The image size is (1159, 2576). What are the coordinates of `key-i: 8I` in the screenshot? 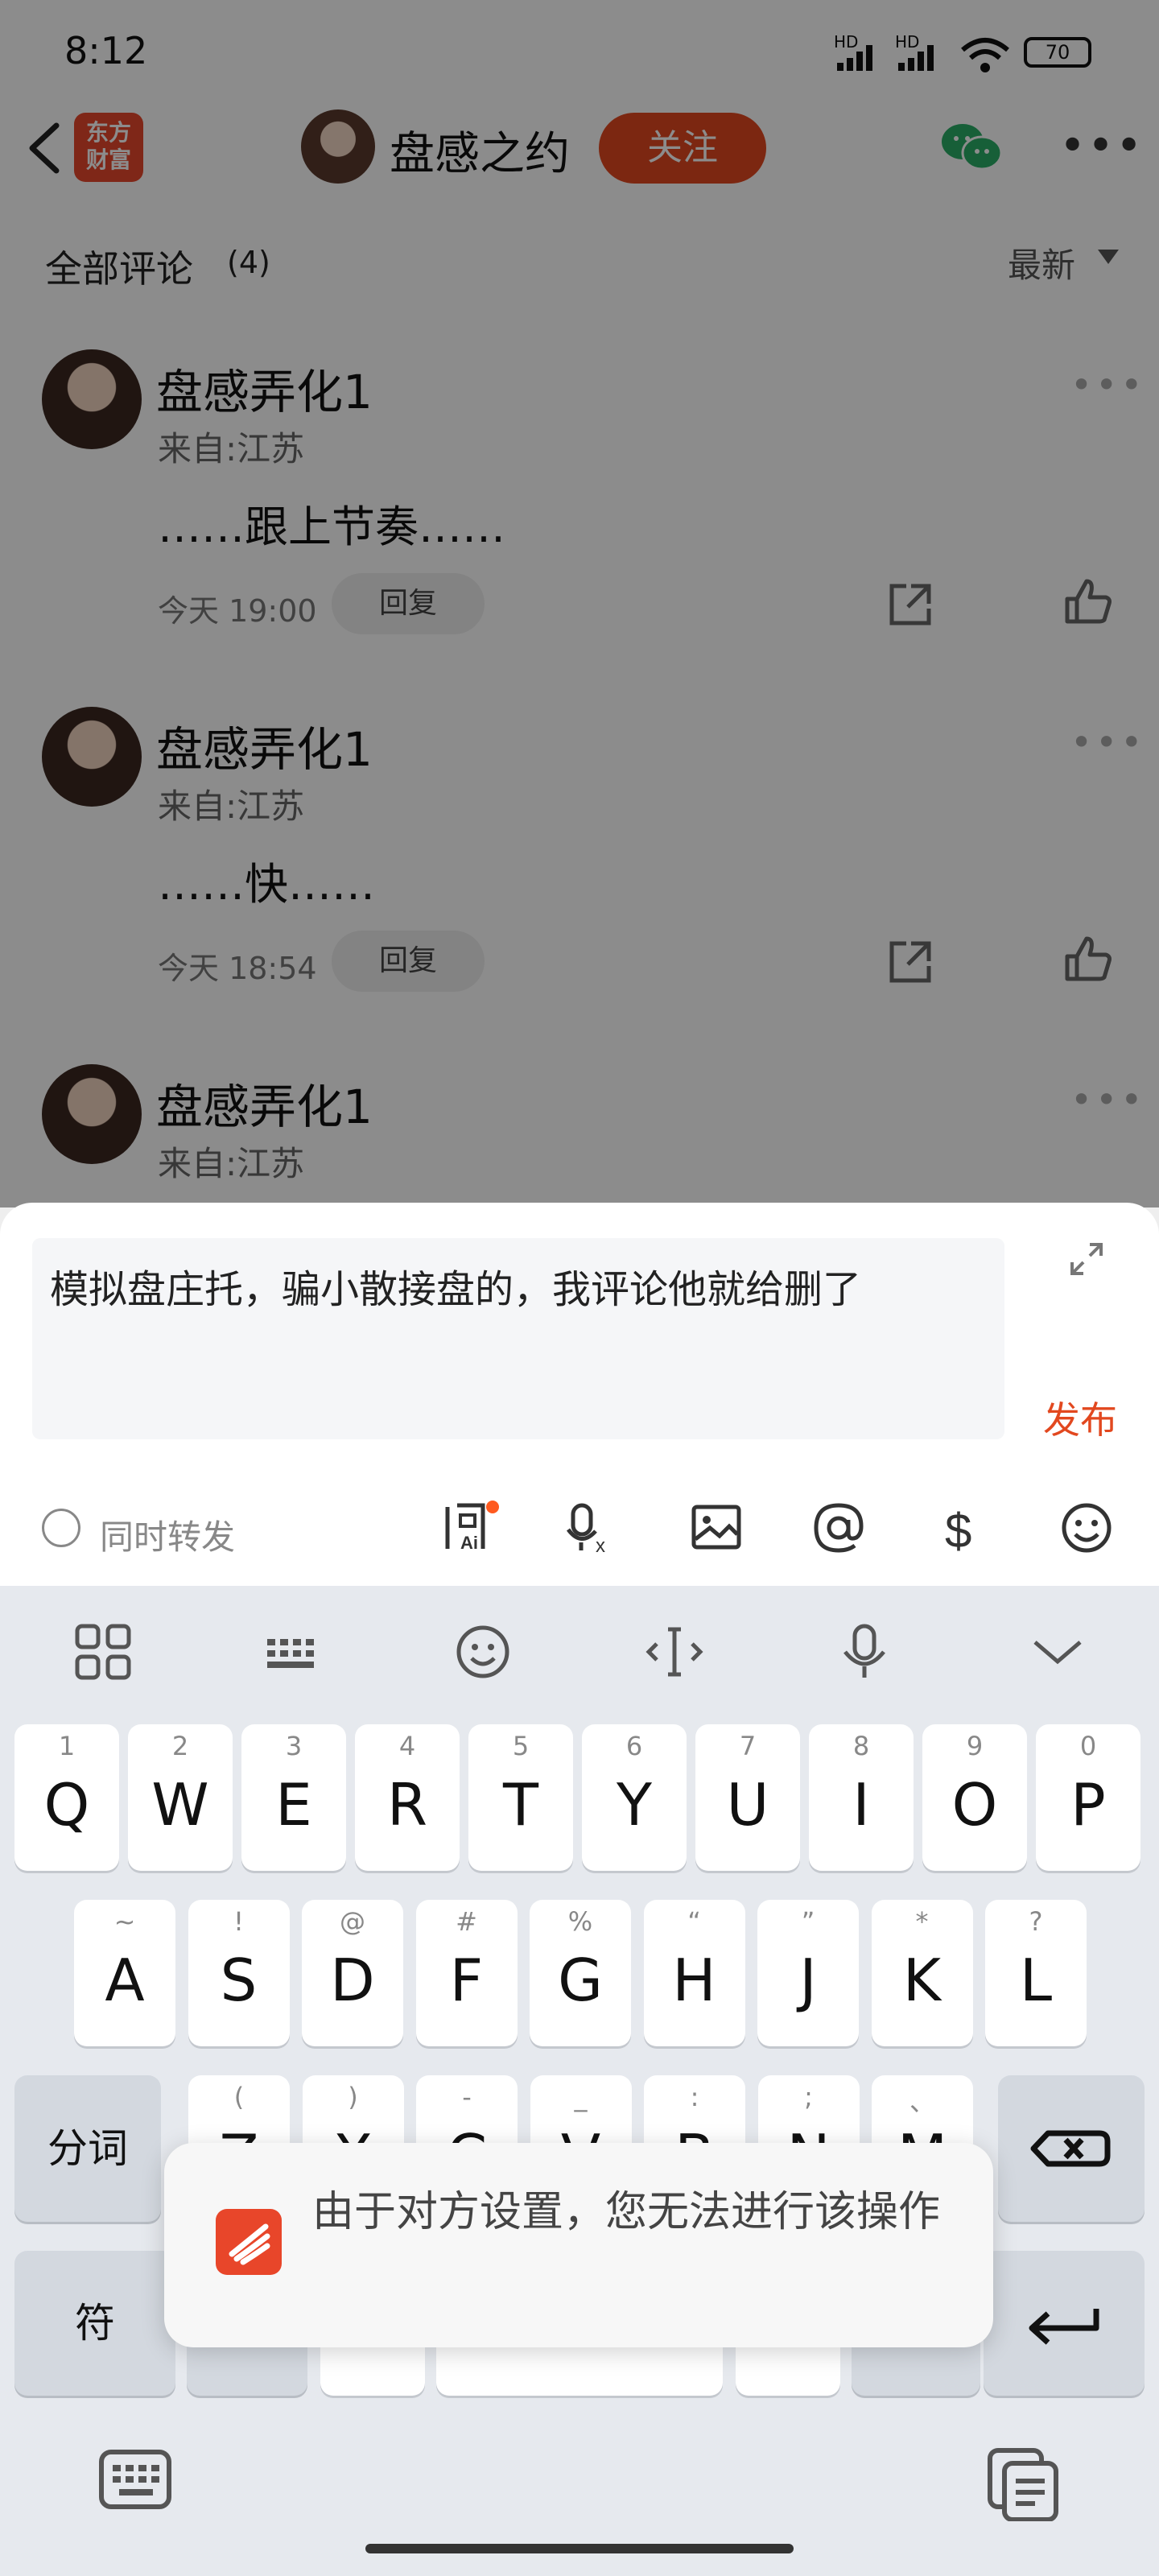 It's located at (861, 1797).